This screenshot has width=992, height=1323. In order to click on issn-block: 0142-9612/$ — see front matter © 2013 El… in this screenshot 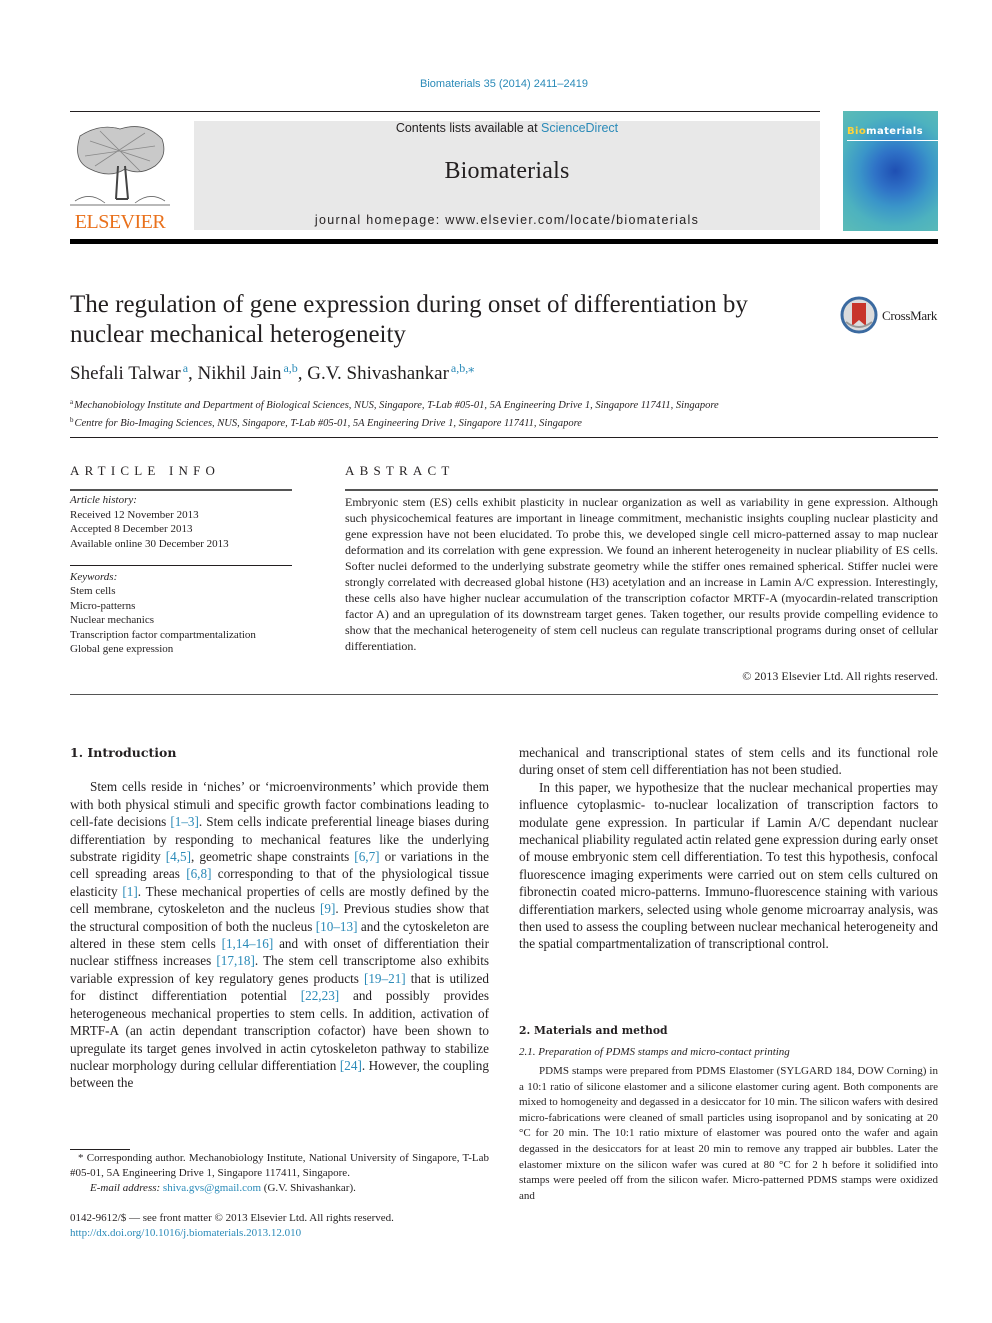, I will do `click(232, 1226)`.